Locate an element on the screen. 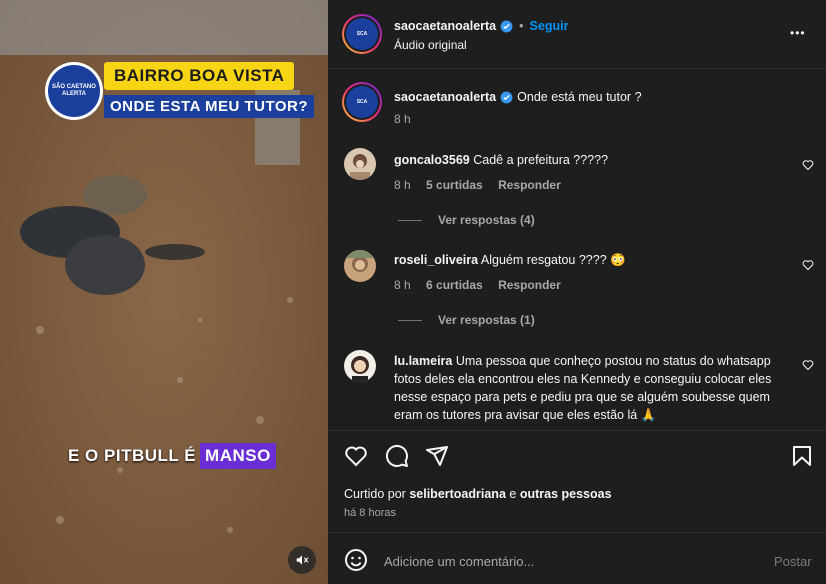  banner-line1-text: BAIRRO BOA VISTA is located at coordinates (199, 75).